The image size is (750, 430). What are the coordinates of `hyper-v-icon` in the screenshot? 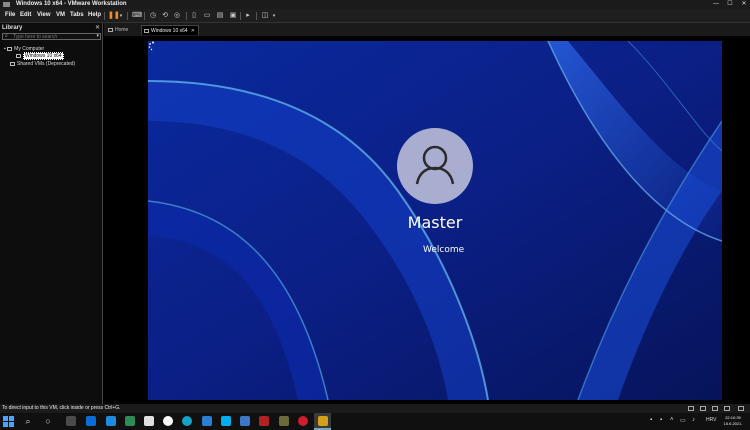 It's located at (284, 421).